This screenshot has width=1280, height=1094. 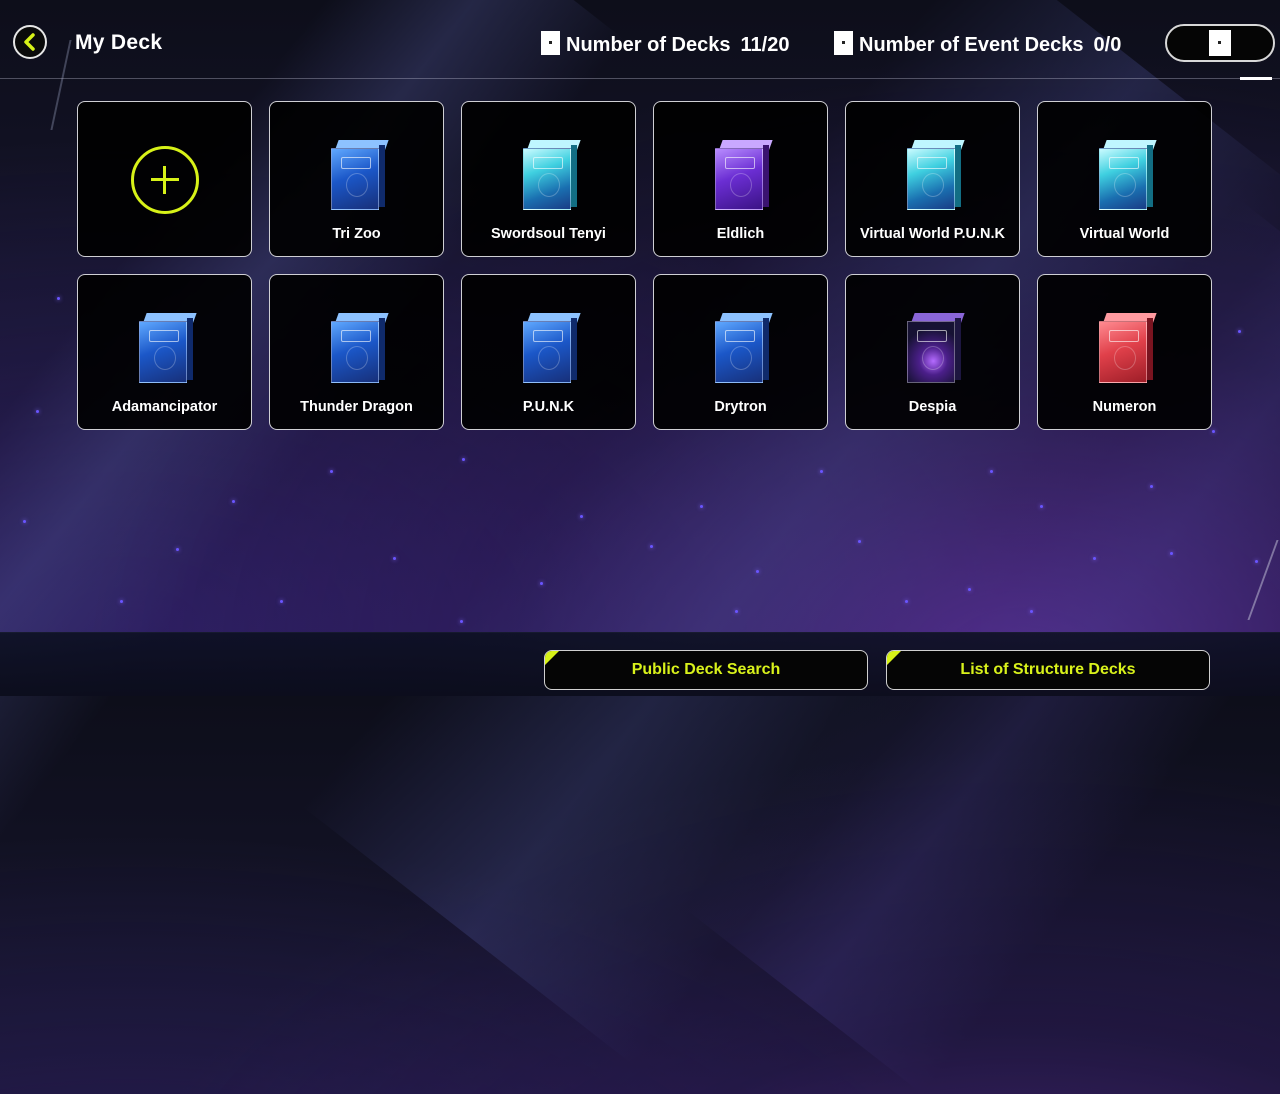 I want to click on deck-tile: Adamancipator, so click(x=164, y=352).